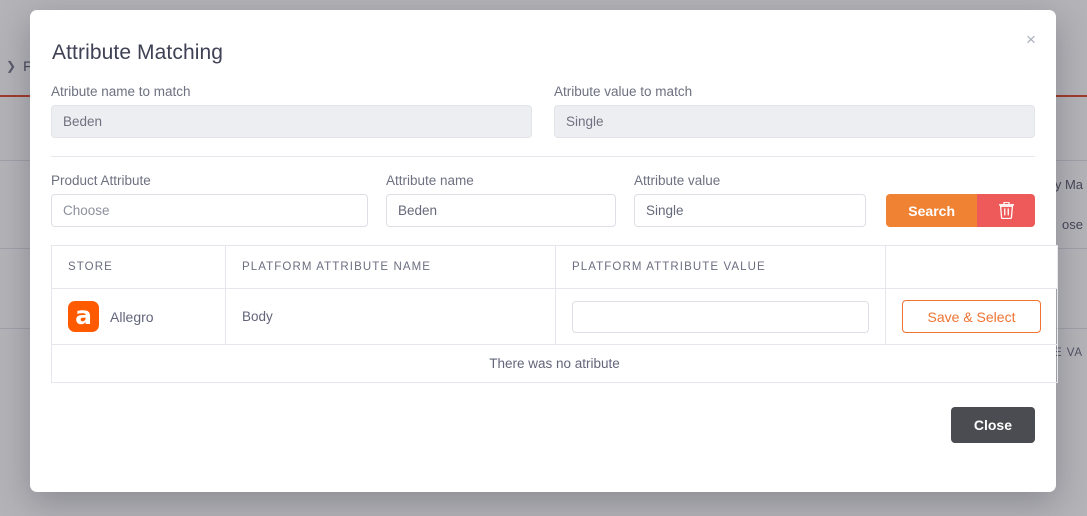 This screenshot has height=516, width=1087. Describe the element at coordinates (720, 267) in the screenshot. I see `column-header-platform-attribute-value: PLATFORM ATTRIBUTE VALUE` at that location.